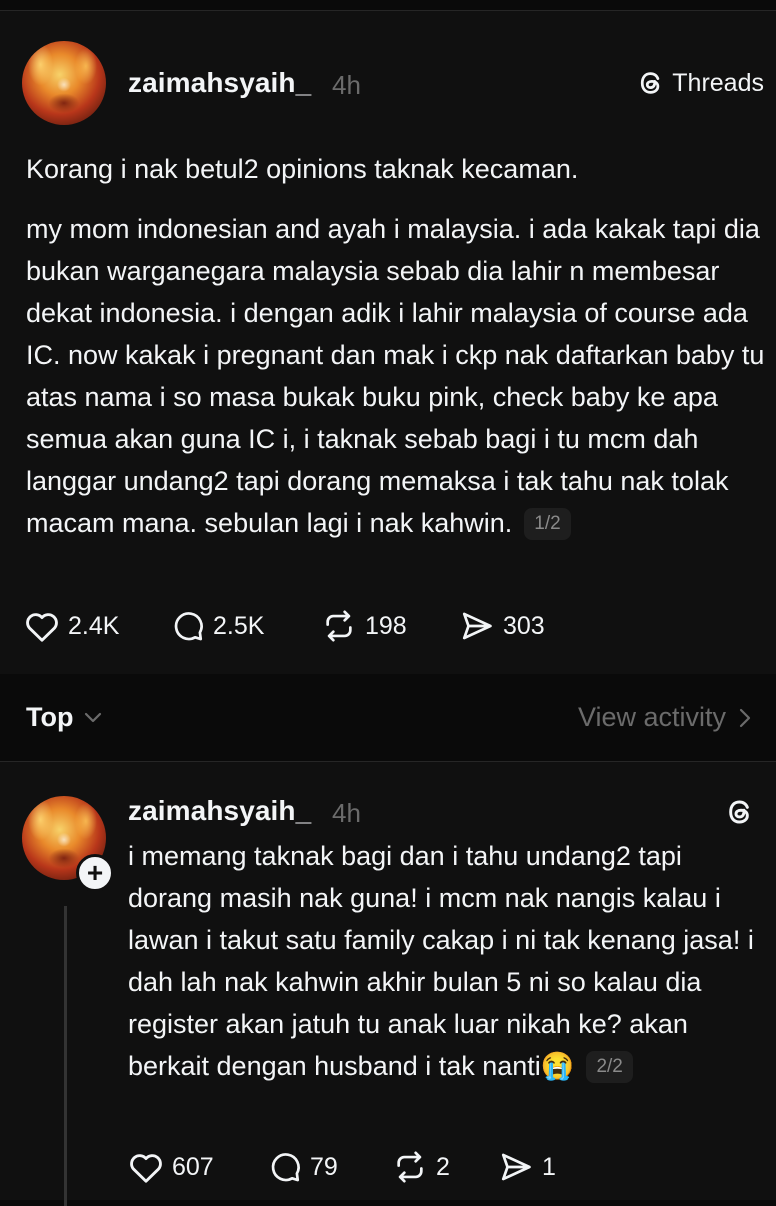 This screenshot has width=776, height=1206. I want to click on reply-time: 4h, so click(346, 813).